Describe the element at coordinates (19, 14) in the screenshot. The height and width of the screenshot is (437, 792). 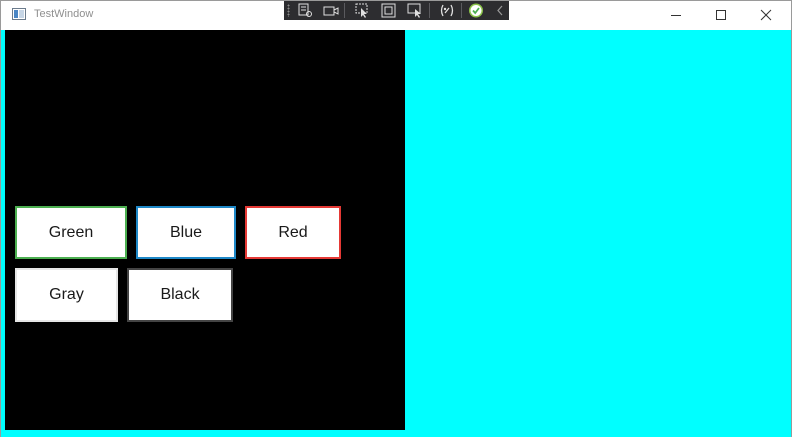
I see `app-window-icon` at that location.